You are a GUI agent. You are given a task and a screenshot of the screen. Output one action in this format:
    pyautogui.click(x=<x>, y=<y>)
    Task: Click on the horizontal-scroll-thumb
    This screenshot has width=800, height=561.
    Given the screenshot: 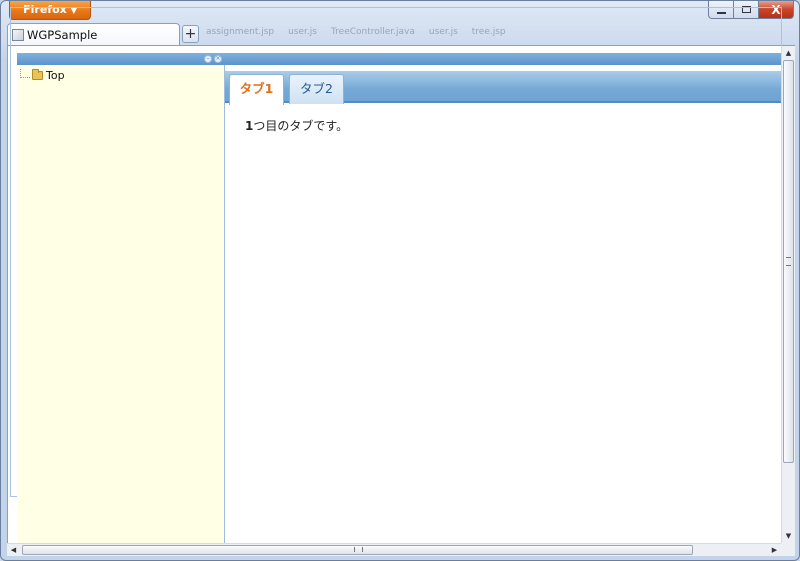 What is the action you would take?
    pyautogui.click(x=357, y=550)
    